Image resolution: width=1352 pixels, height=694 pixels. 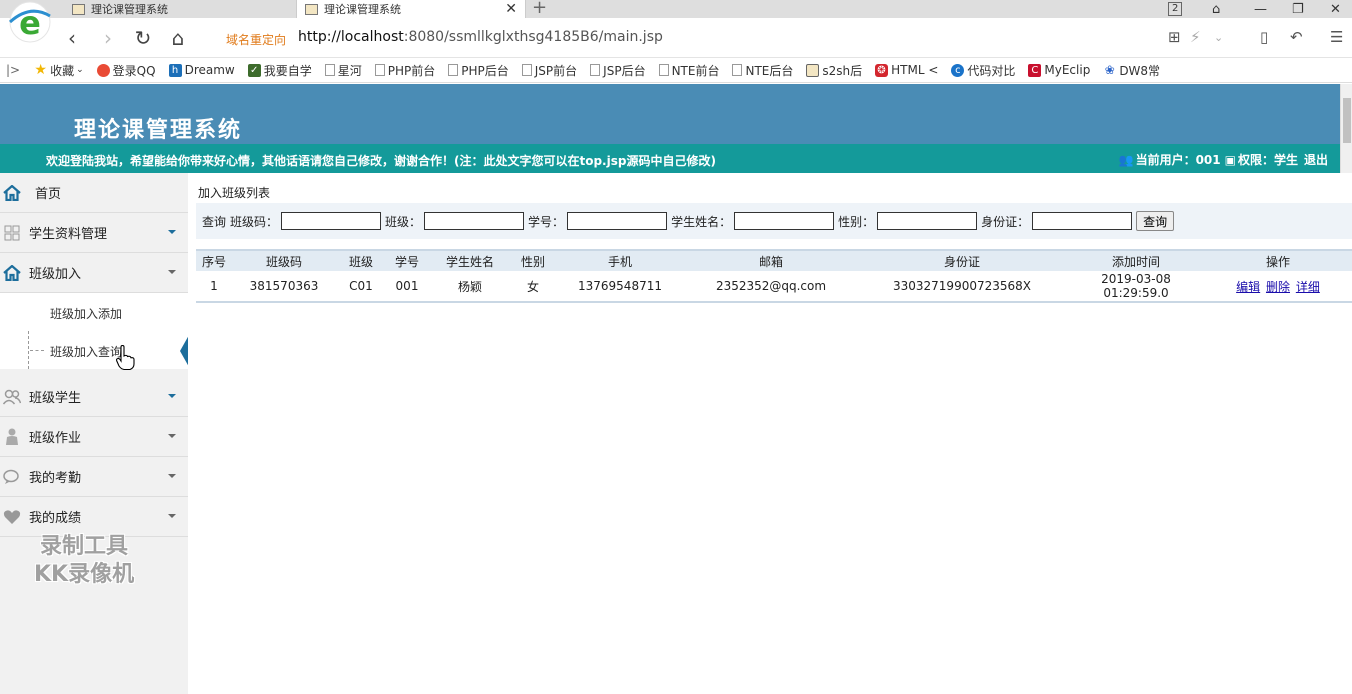 I want to click on student-id-input, so click(x=617, y=221).